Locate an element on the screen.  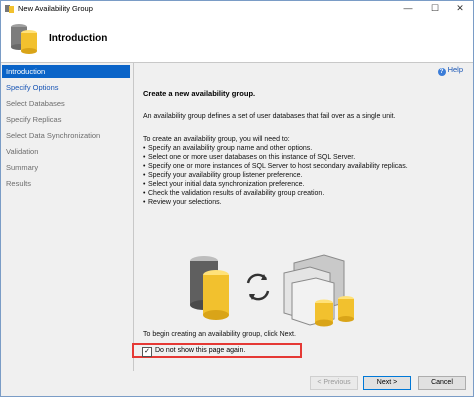
cancel-button: Cancel is located at coordinates (442, 383).